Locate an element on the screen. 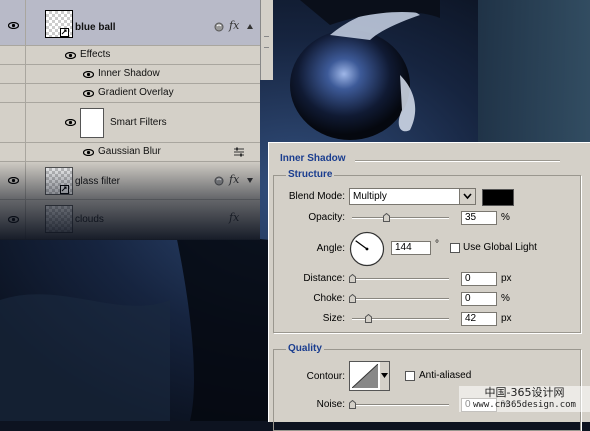 This screenshot has height=431, width=590. section-title: Inner Shadow is located at coordinates (313, 158).